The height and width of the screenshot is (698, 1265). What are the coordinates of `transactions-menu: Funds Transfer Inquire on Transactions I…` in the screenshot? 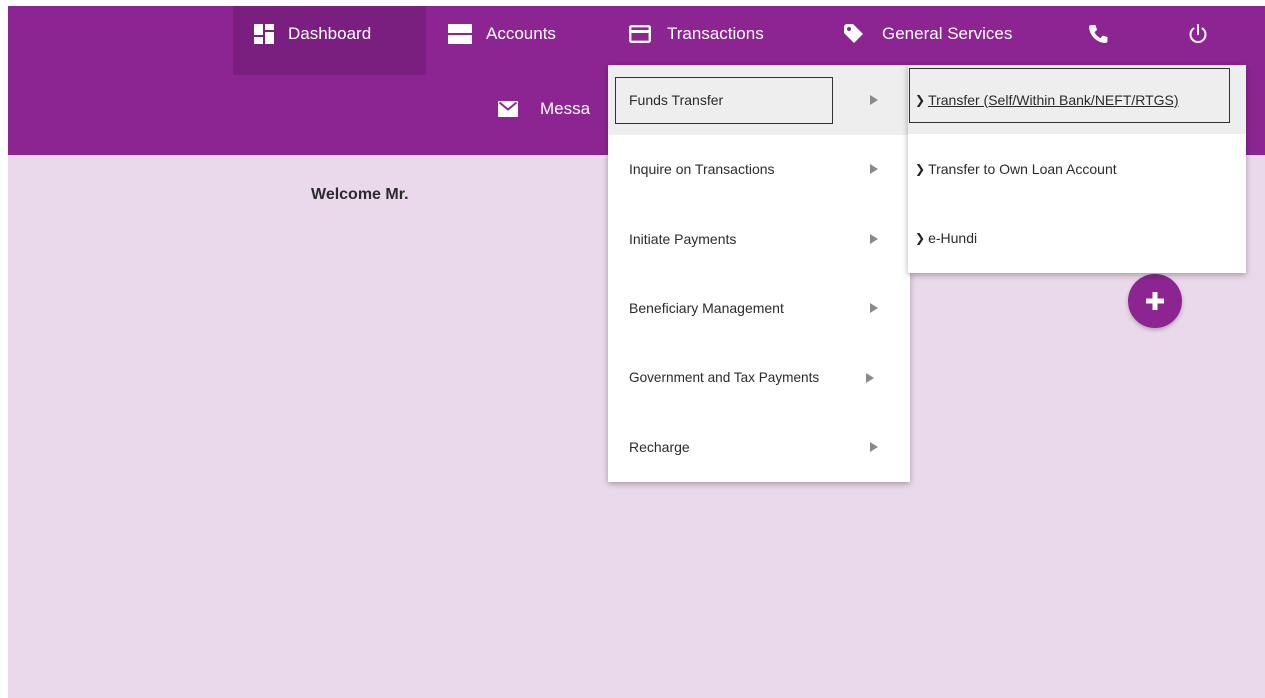 It's located at (759, 273).